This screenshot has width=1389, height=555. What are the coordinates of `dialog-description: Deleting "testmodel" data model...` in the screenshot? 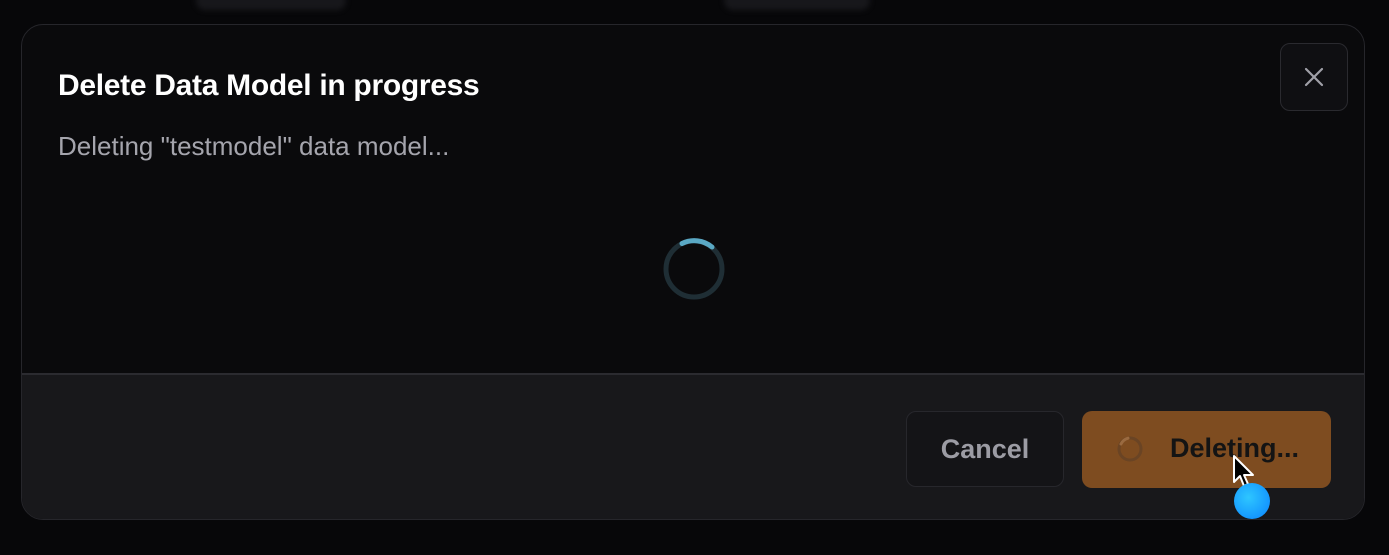 It's located at (254, 146).